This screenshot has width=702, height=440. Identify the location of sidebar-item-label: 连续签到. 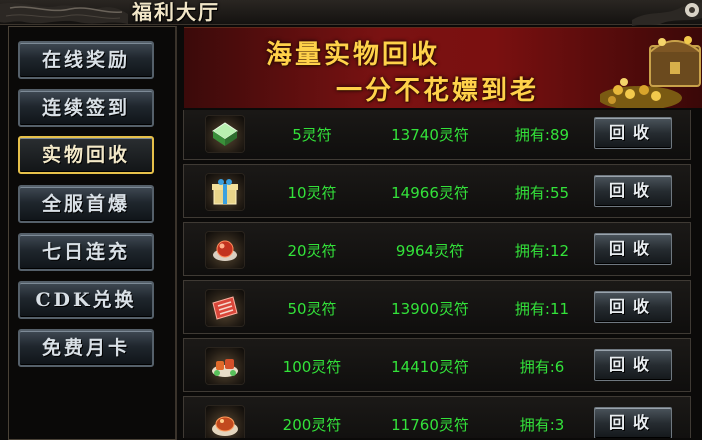
(85, 108).